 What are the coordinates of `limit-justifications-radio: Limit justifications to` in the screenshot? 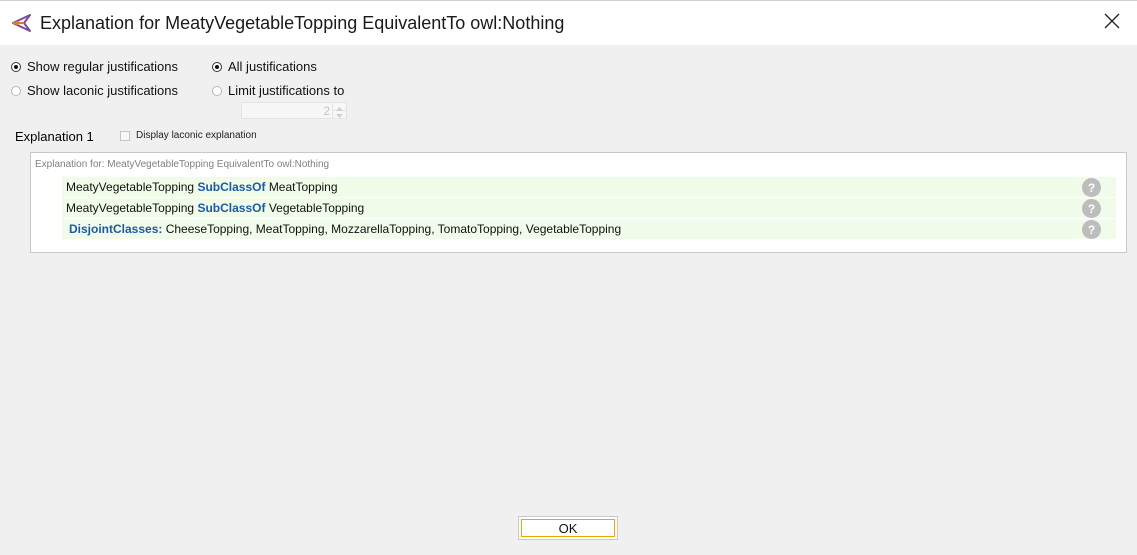 It's located at (278, 90).